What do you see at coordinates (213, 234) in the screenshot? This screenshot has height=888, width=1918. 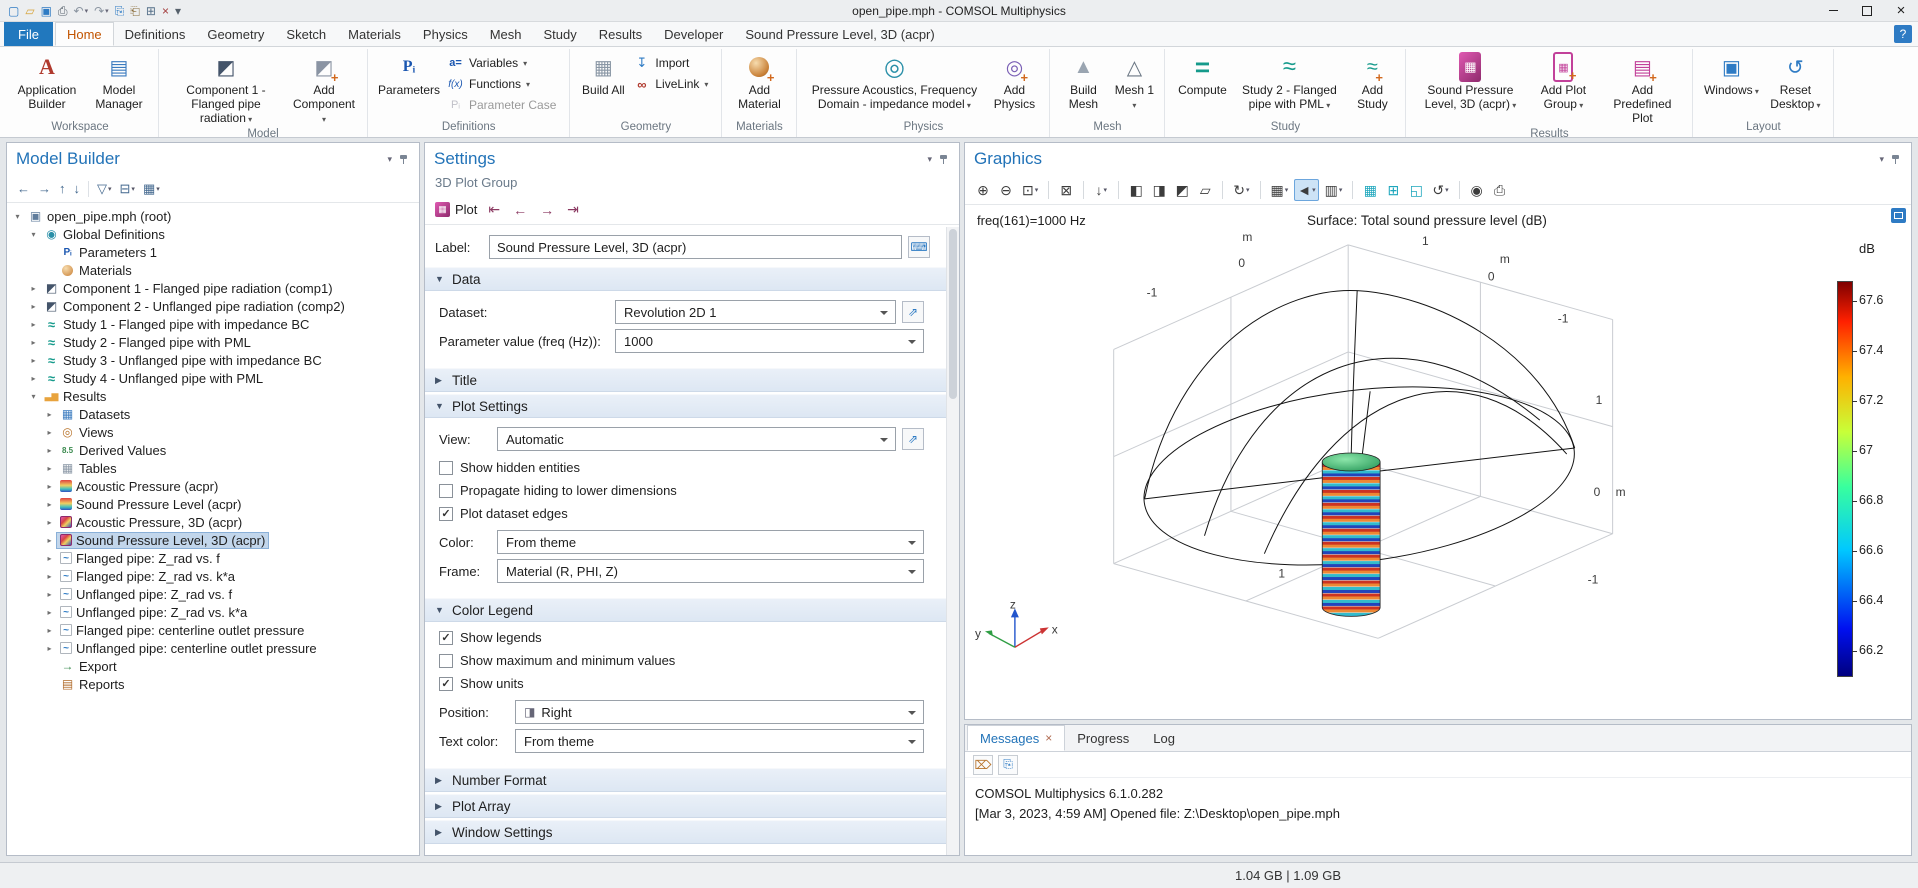 I see `tree-item: ▾ Global Definitions` at bounding box center [213, 234].